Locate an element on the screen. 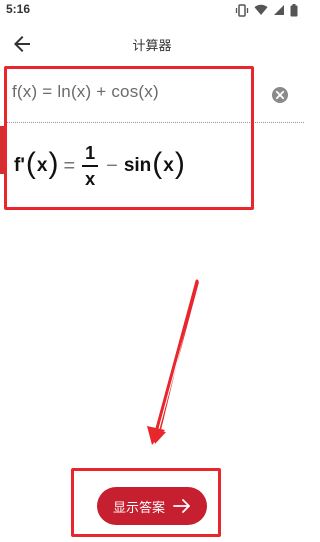 This screenshot has height=542, width=320. show-answer-label: 显示答案 is located at coordinates (138, 508).